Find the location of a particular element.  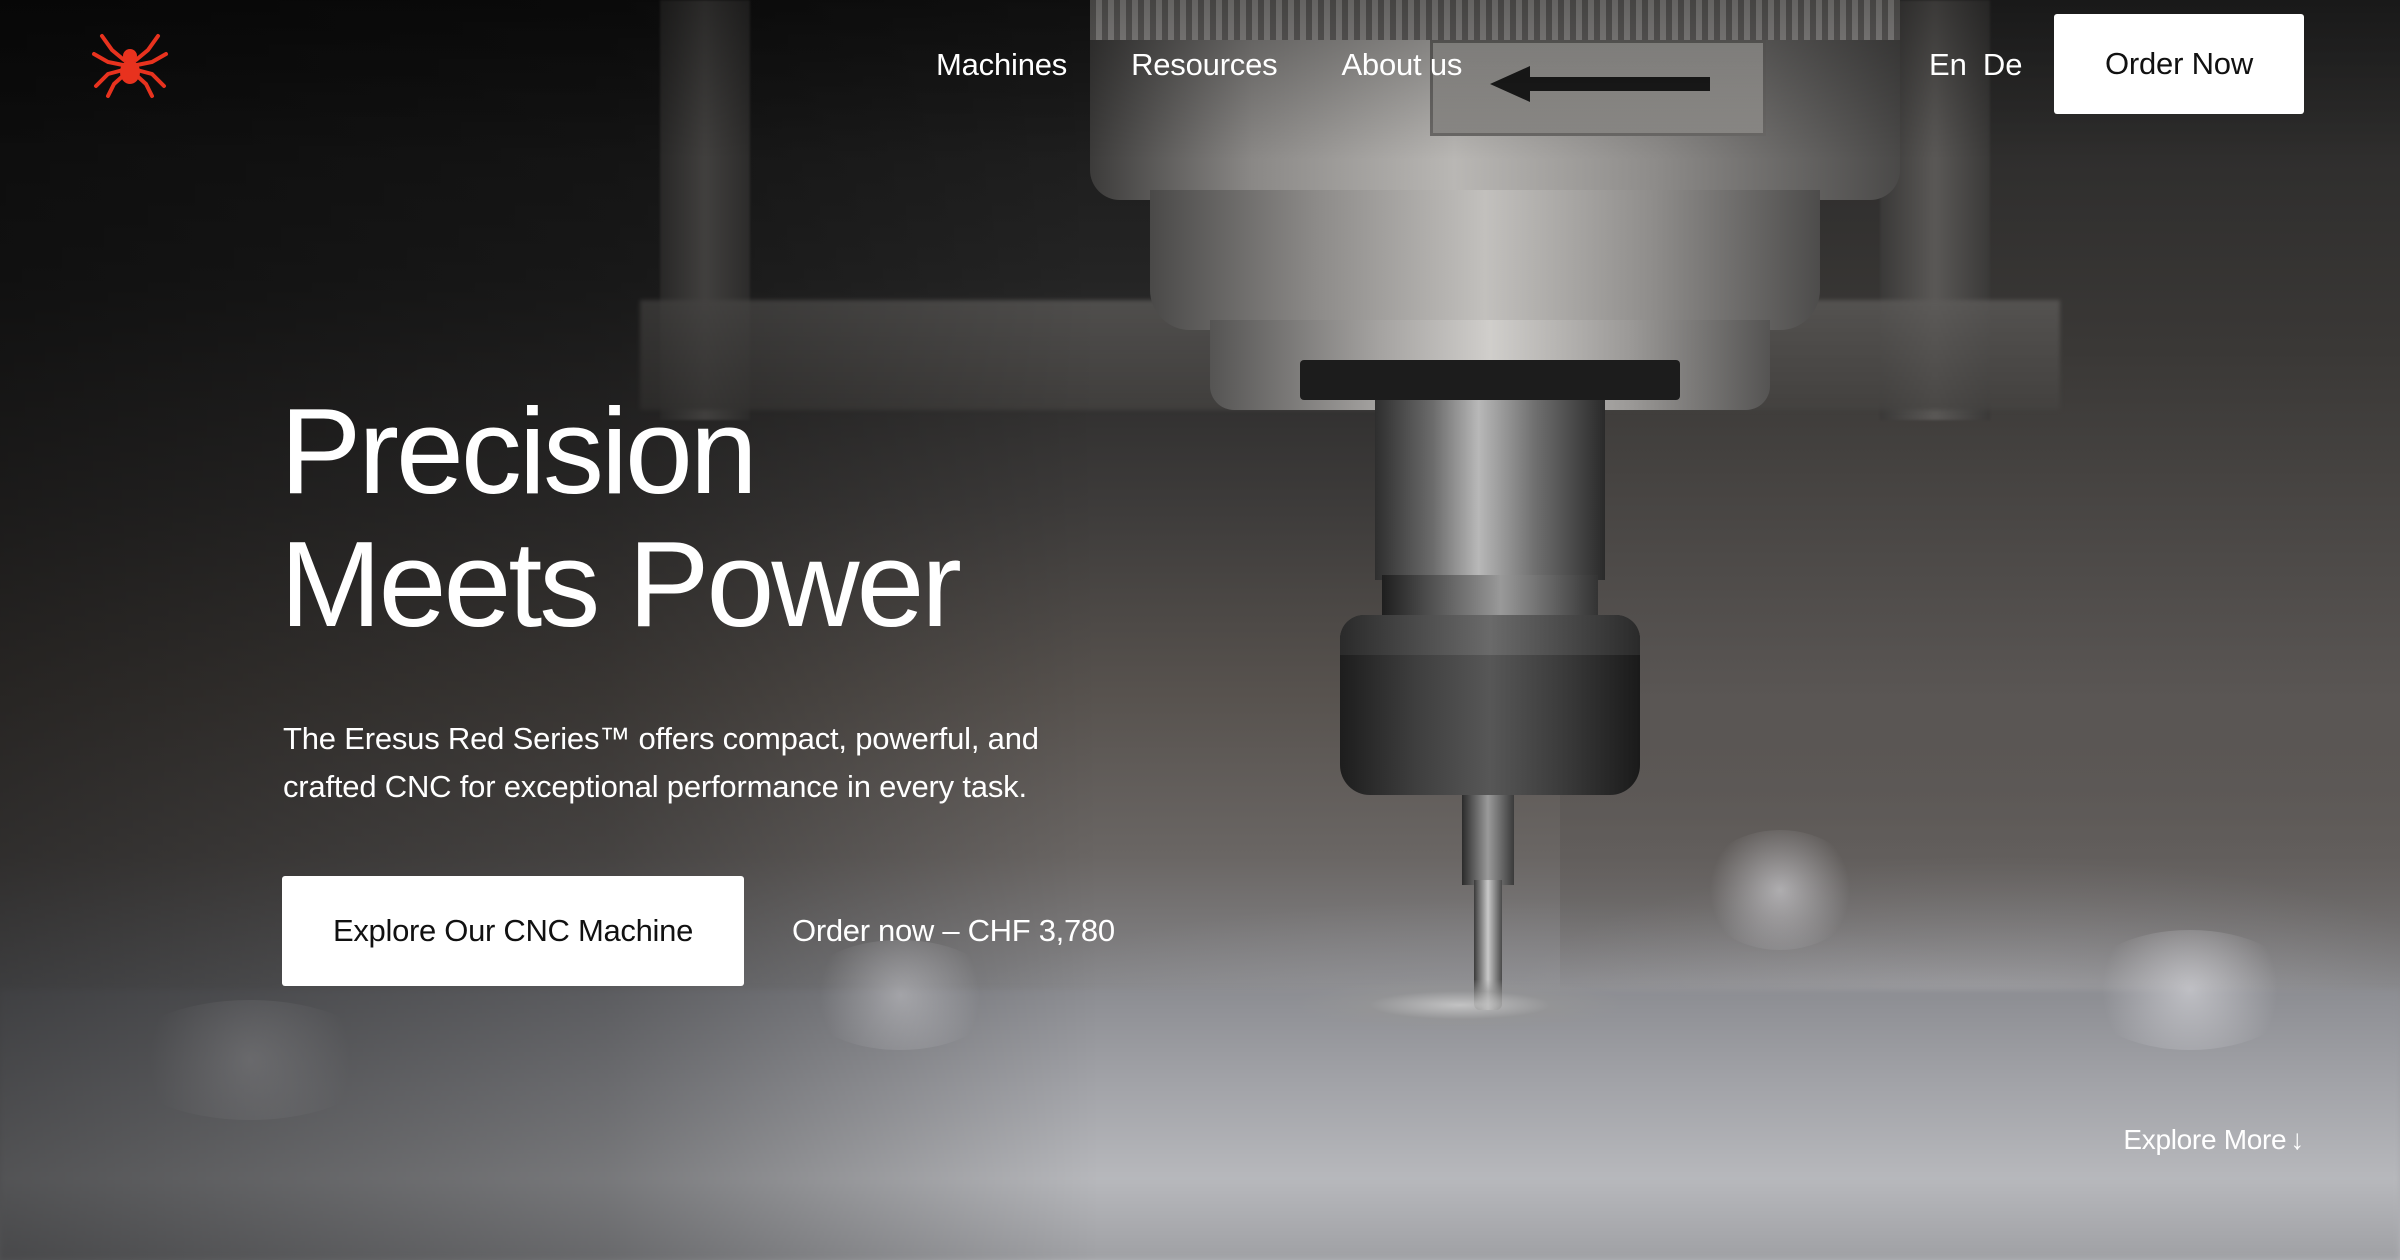

nav-link-machines: Machines is located at coordinates (1001, 65).